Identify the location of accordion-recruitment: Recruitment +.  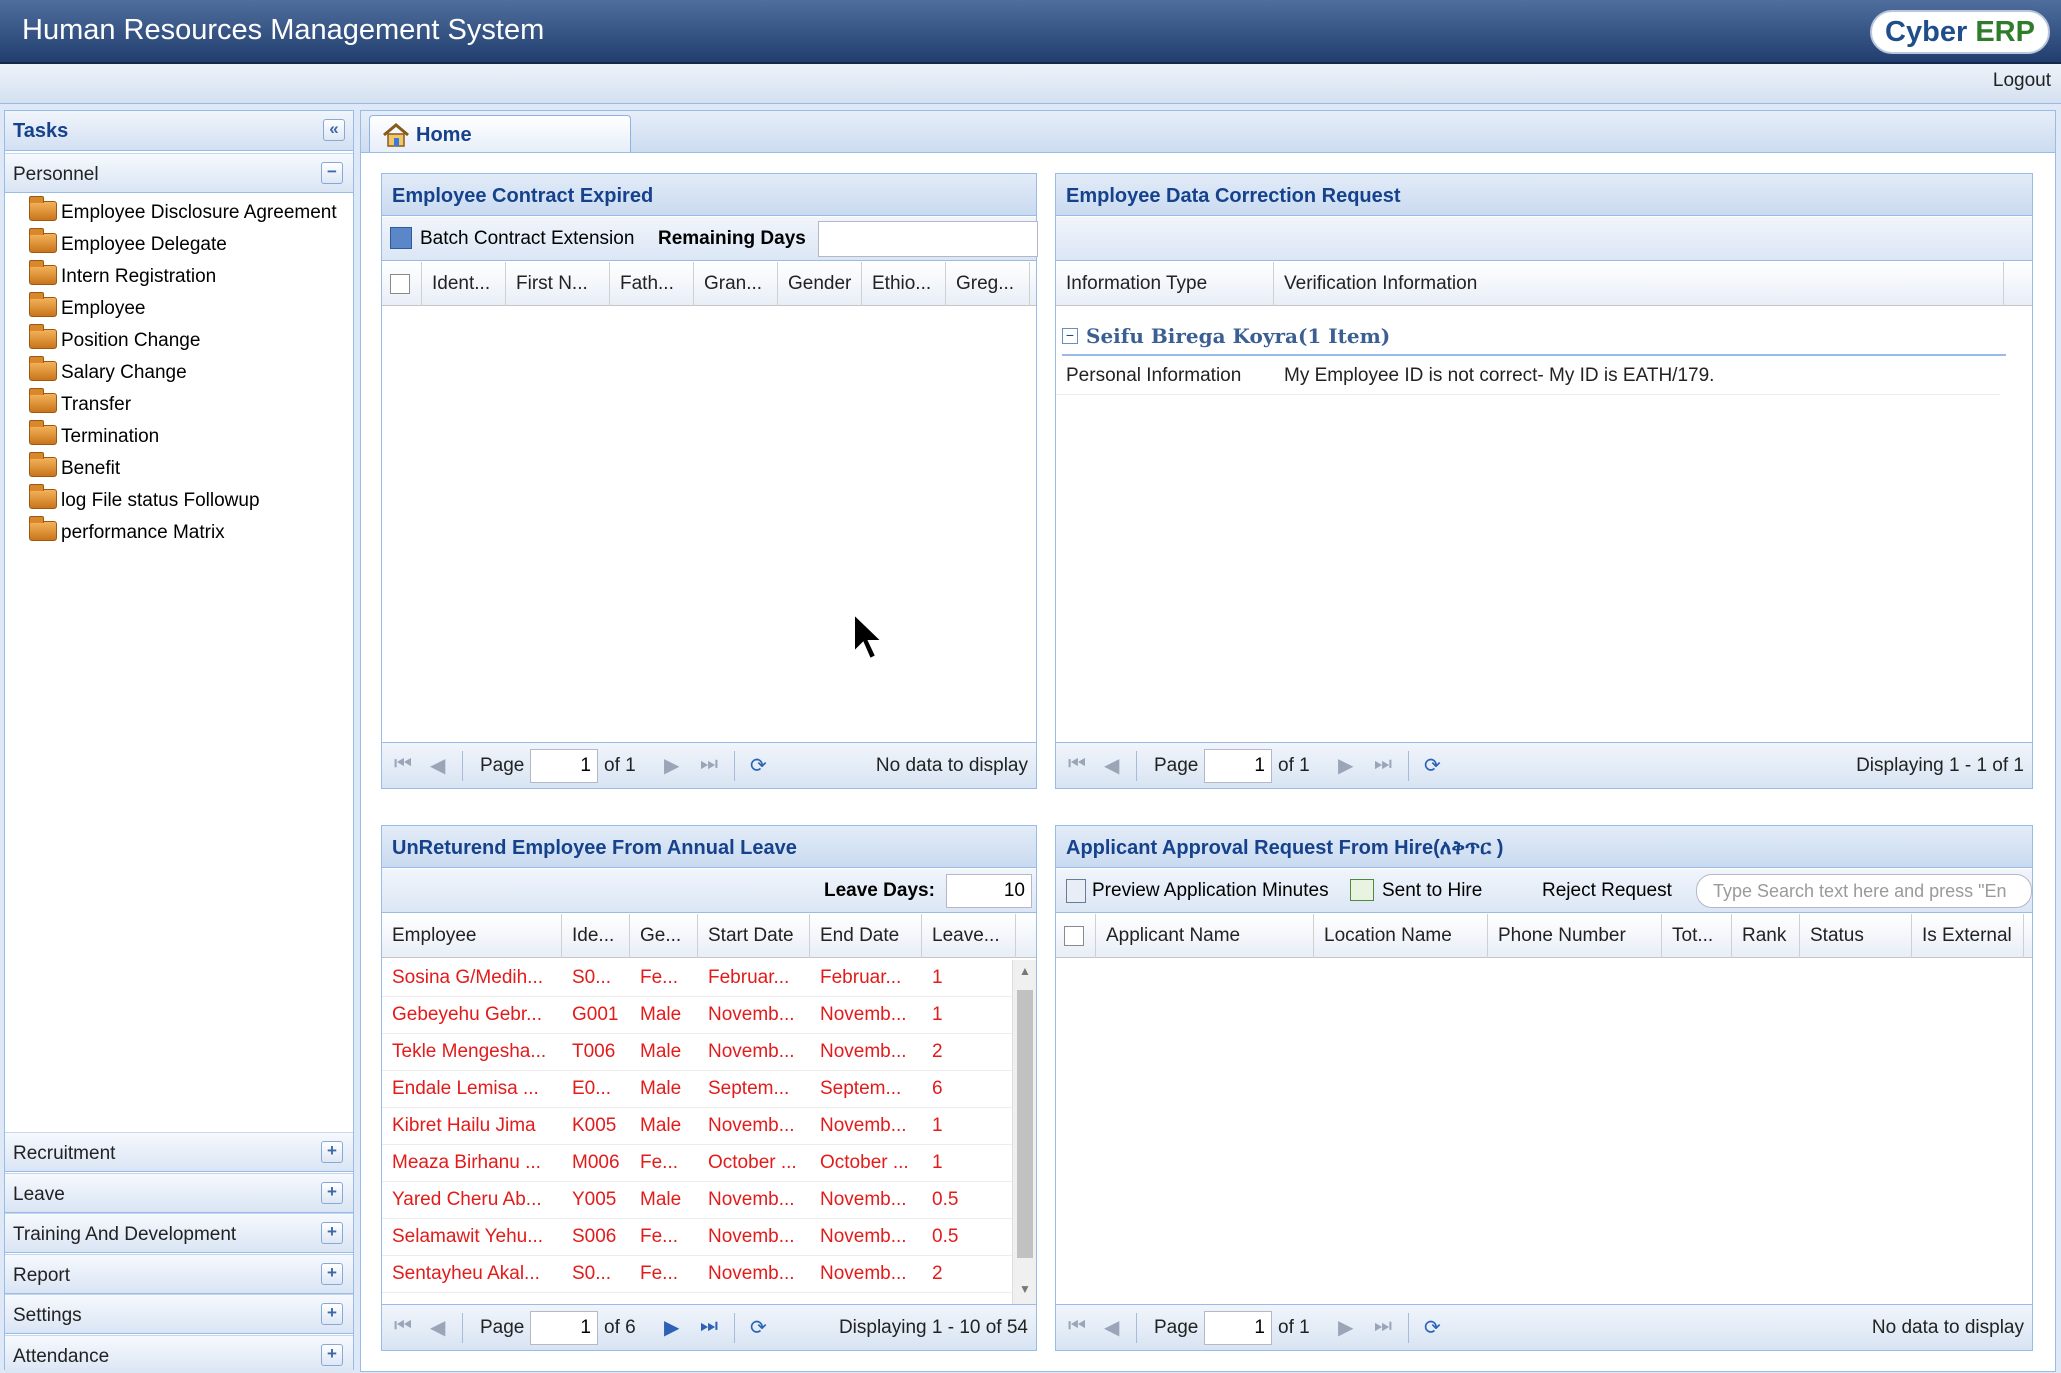
(179, 1152).